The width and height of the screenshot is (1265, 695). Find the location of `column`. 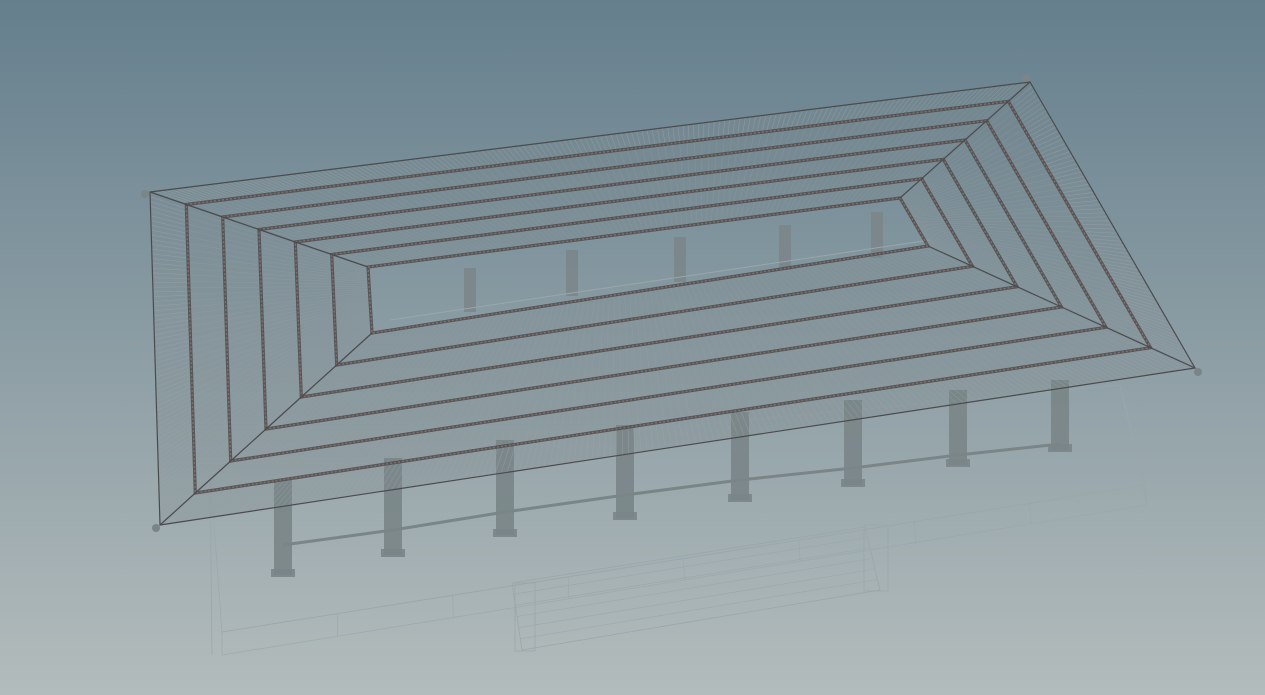

column is located at coordinates (1060, 415).